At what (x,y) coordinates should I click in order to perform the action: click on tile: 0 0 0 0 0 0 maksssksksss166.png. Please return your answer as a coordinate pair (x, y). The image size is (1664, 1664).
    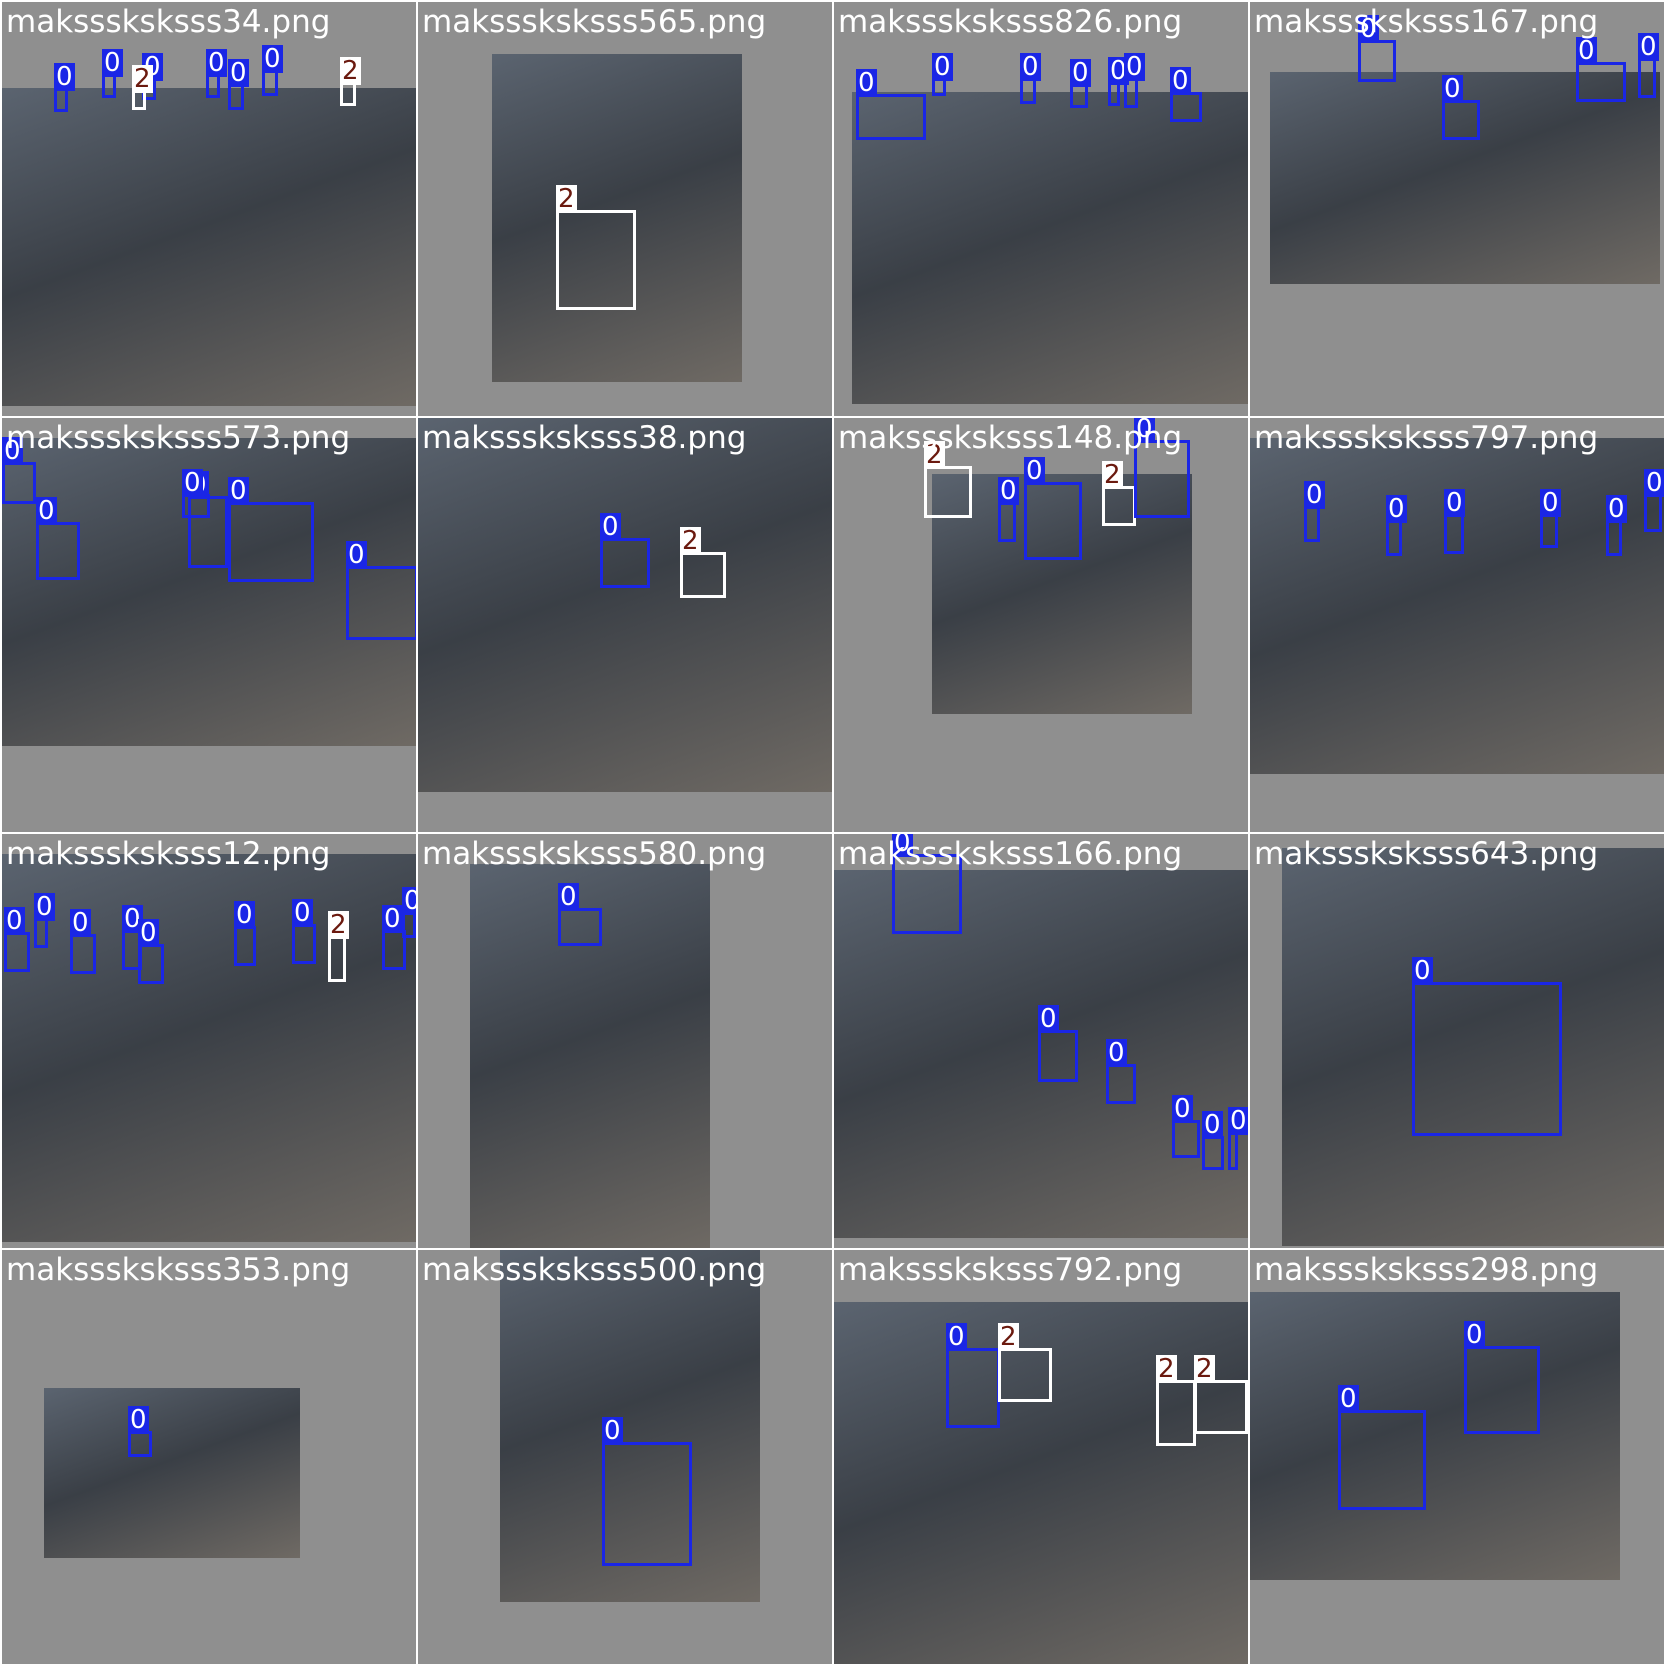
    Looking at the image, I should click on (1041, 1041).